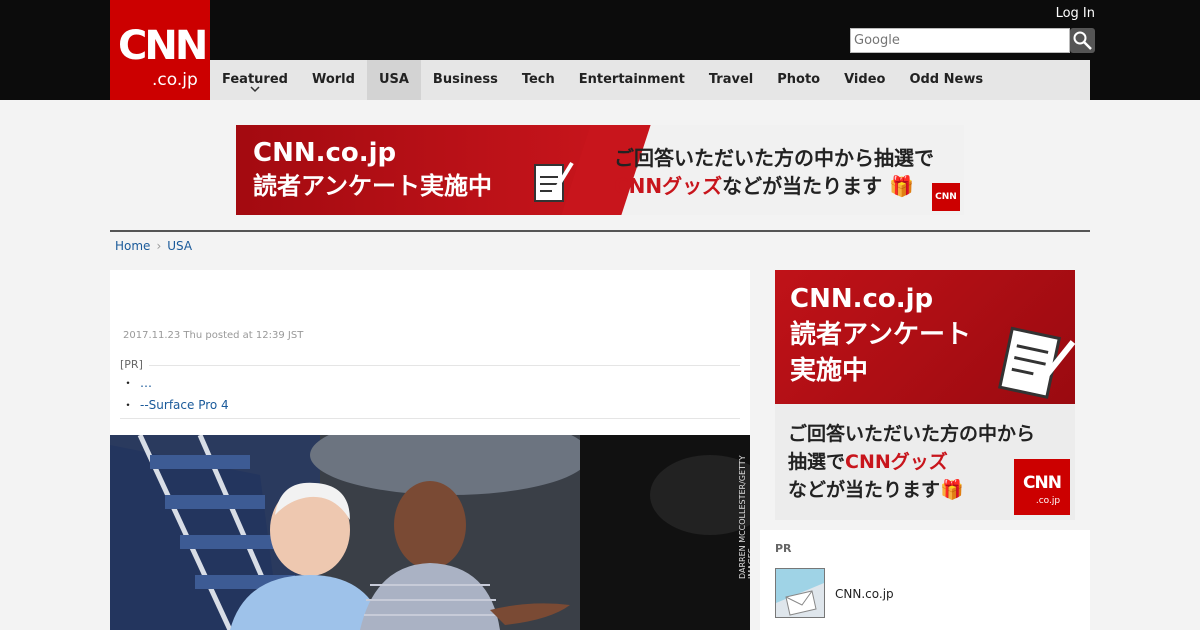  Describe the element at coordinates (880, 335) in the screenshot. I see `side-ad-line-2: 読者アンケート` at that location.